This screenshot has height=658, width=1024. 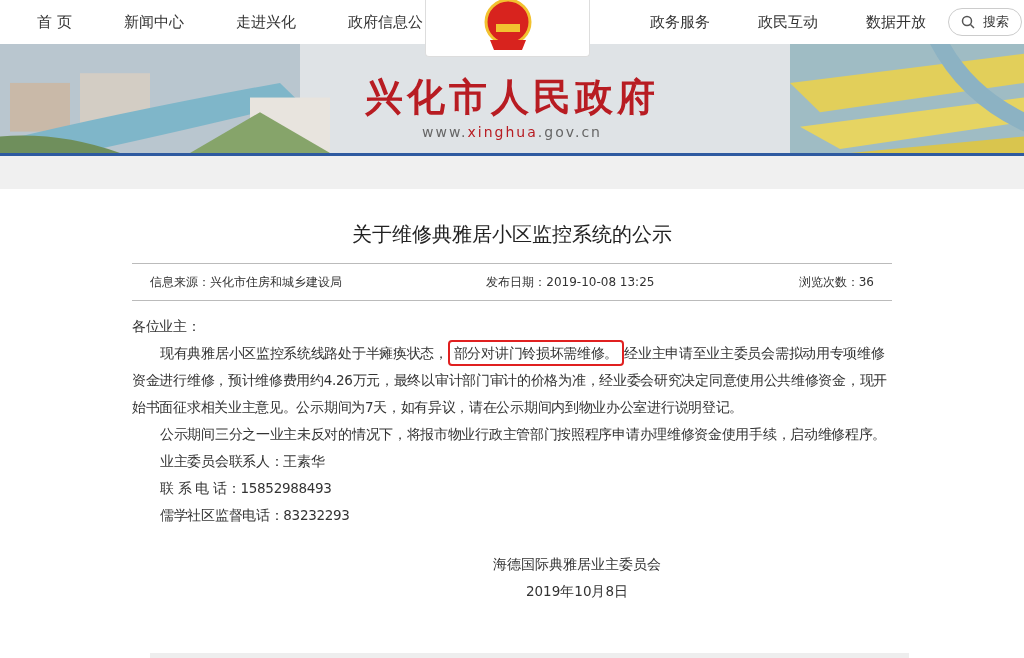 What do you see at coordinates (167, 326) in the screenshot?
I see `greeting: 各位业主：` at bounding box center [167, 326].